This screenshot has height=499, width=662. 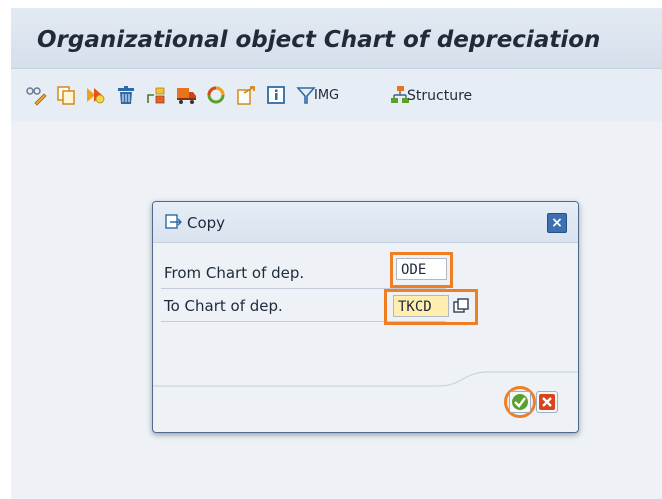 I want to click on truck-icon, so click(x=186, y=95).